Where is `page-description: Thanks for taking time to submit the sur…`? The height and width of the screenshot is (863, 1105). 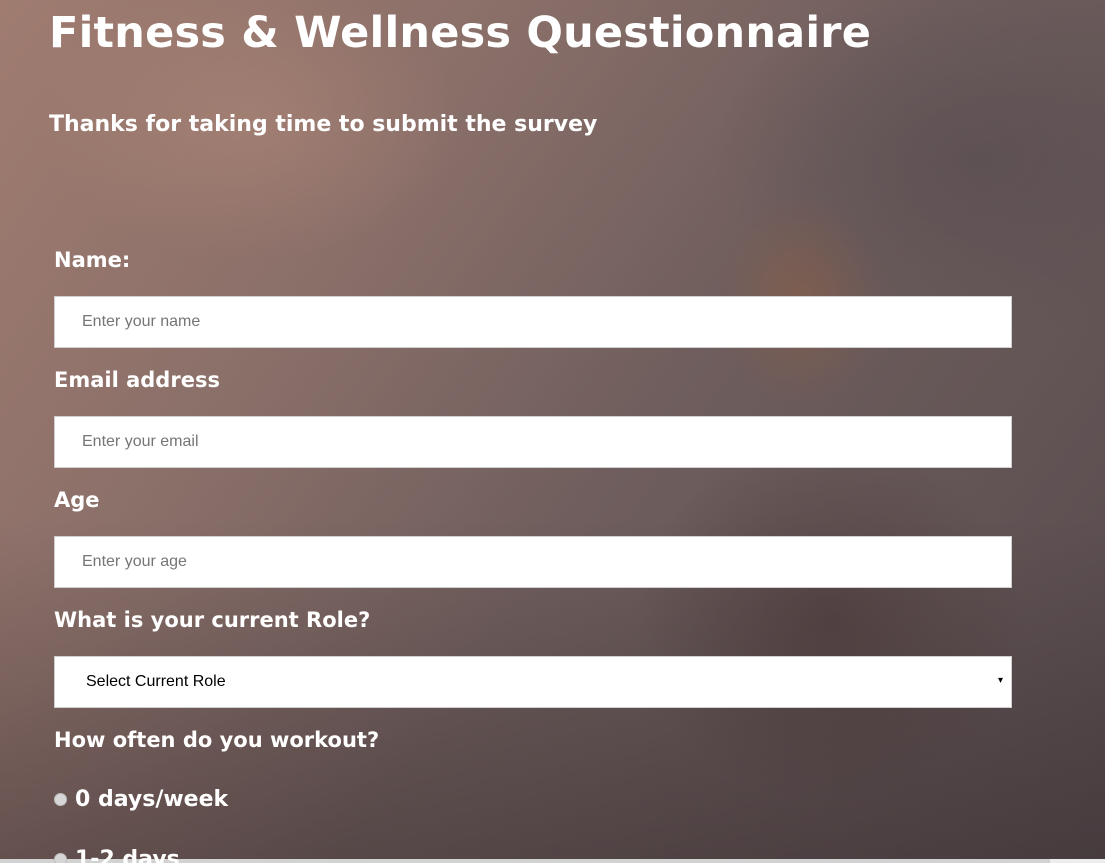 page-description: Thanks for taking time to submit the sur… is located at coordinates (323, 124).